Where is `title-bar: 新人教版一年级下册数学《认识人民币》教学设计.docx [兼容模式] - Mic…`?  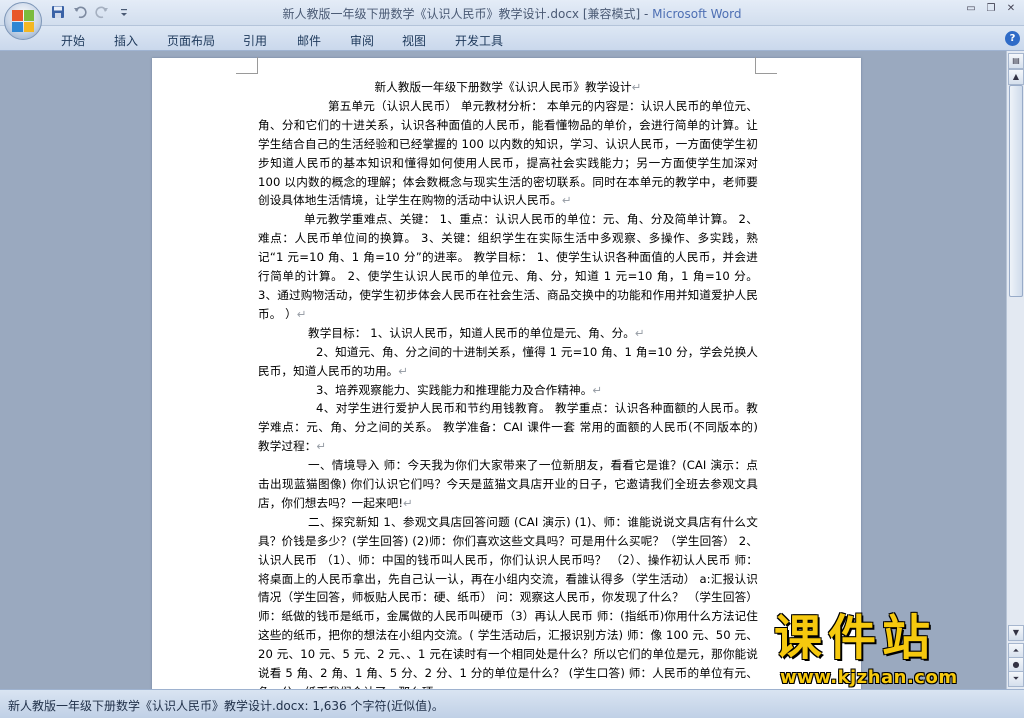
title-bar: 新人教版一年级下册数学《认识人民币》教学设计.docx [兼容模式] - Mic… is located at coordinates (512, 13).